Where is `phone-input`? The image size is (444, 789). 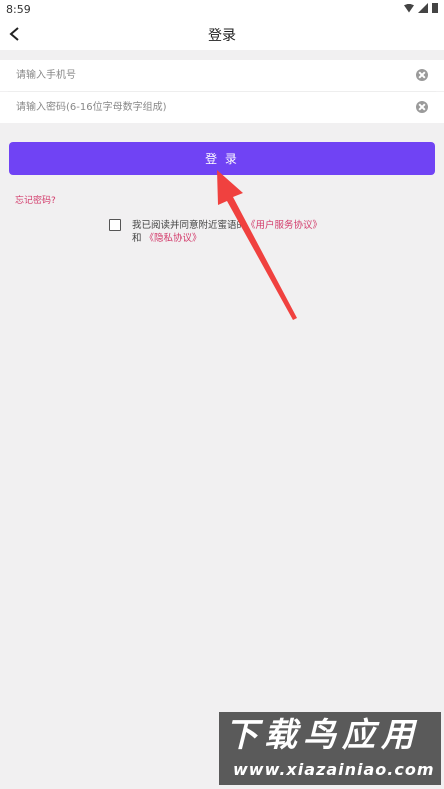 phone-input is located at coordinates (206, 75).